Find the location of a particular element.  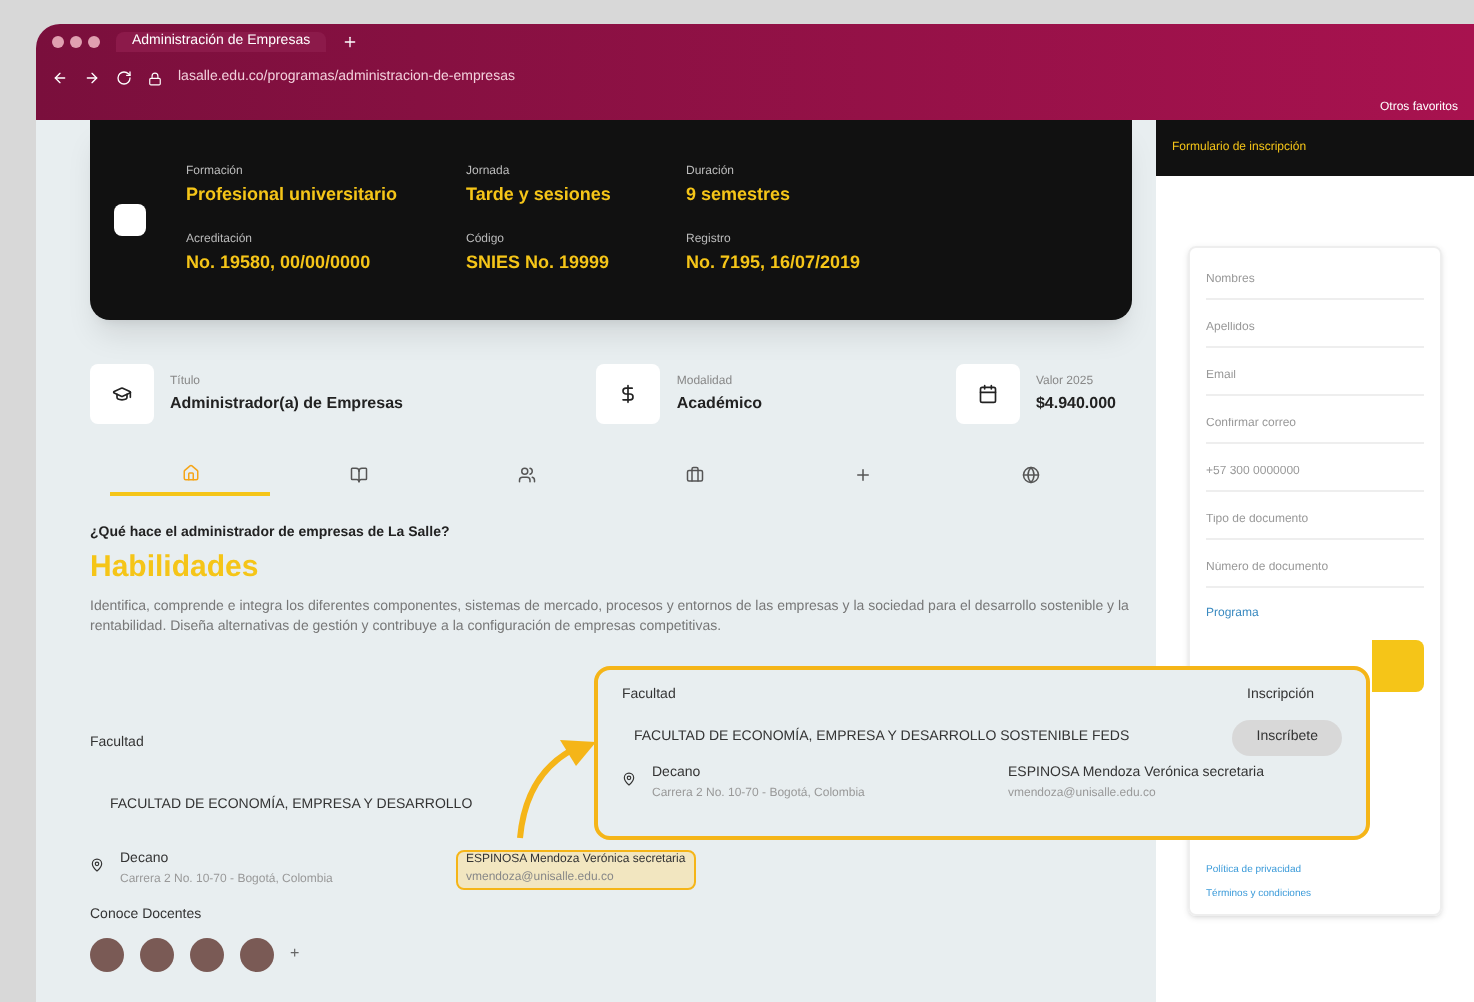

more-teachers: + is located at coordinates (295, 954).